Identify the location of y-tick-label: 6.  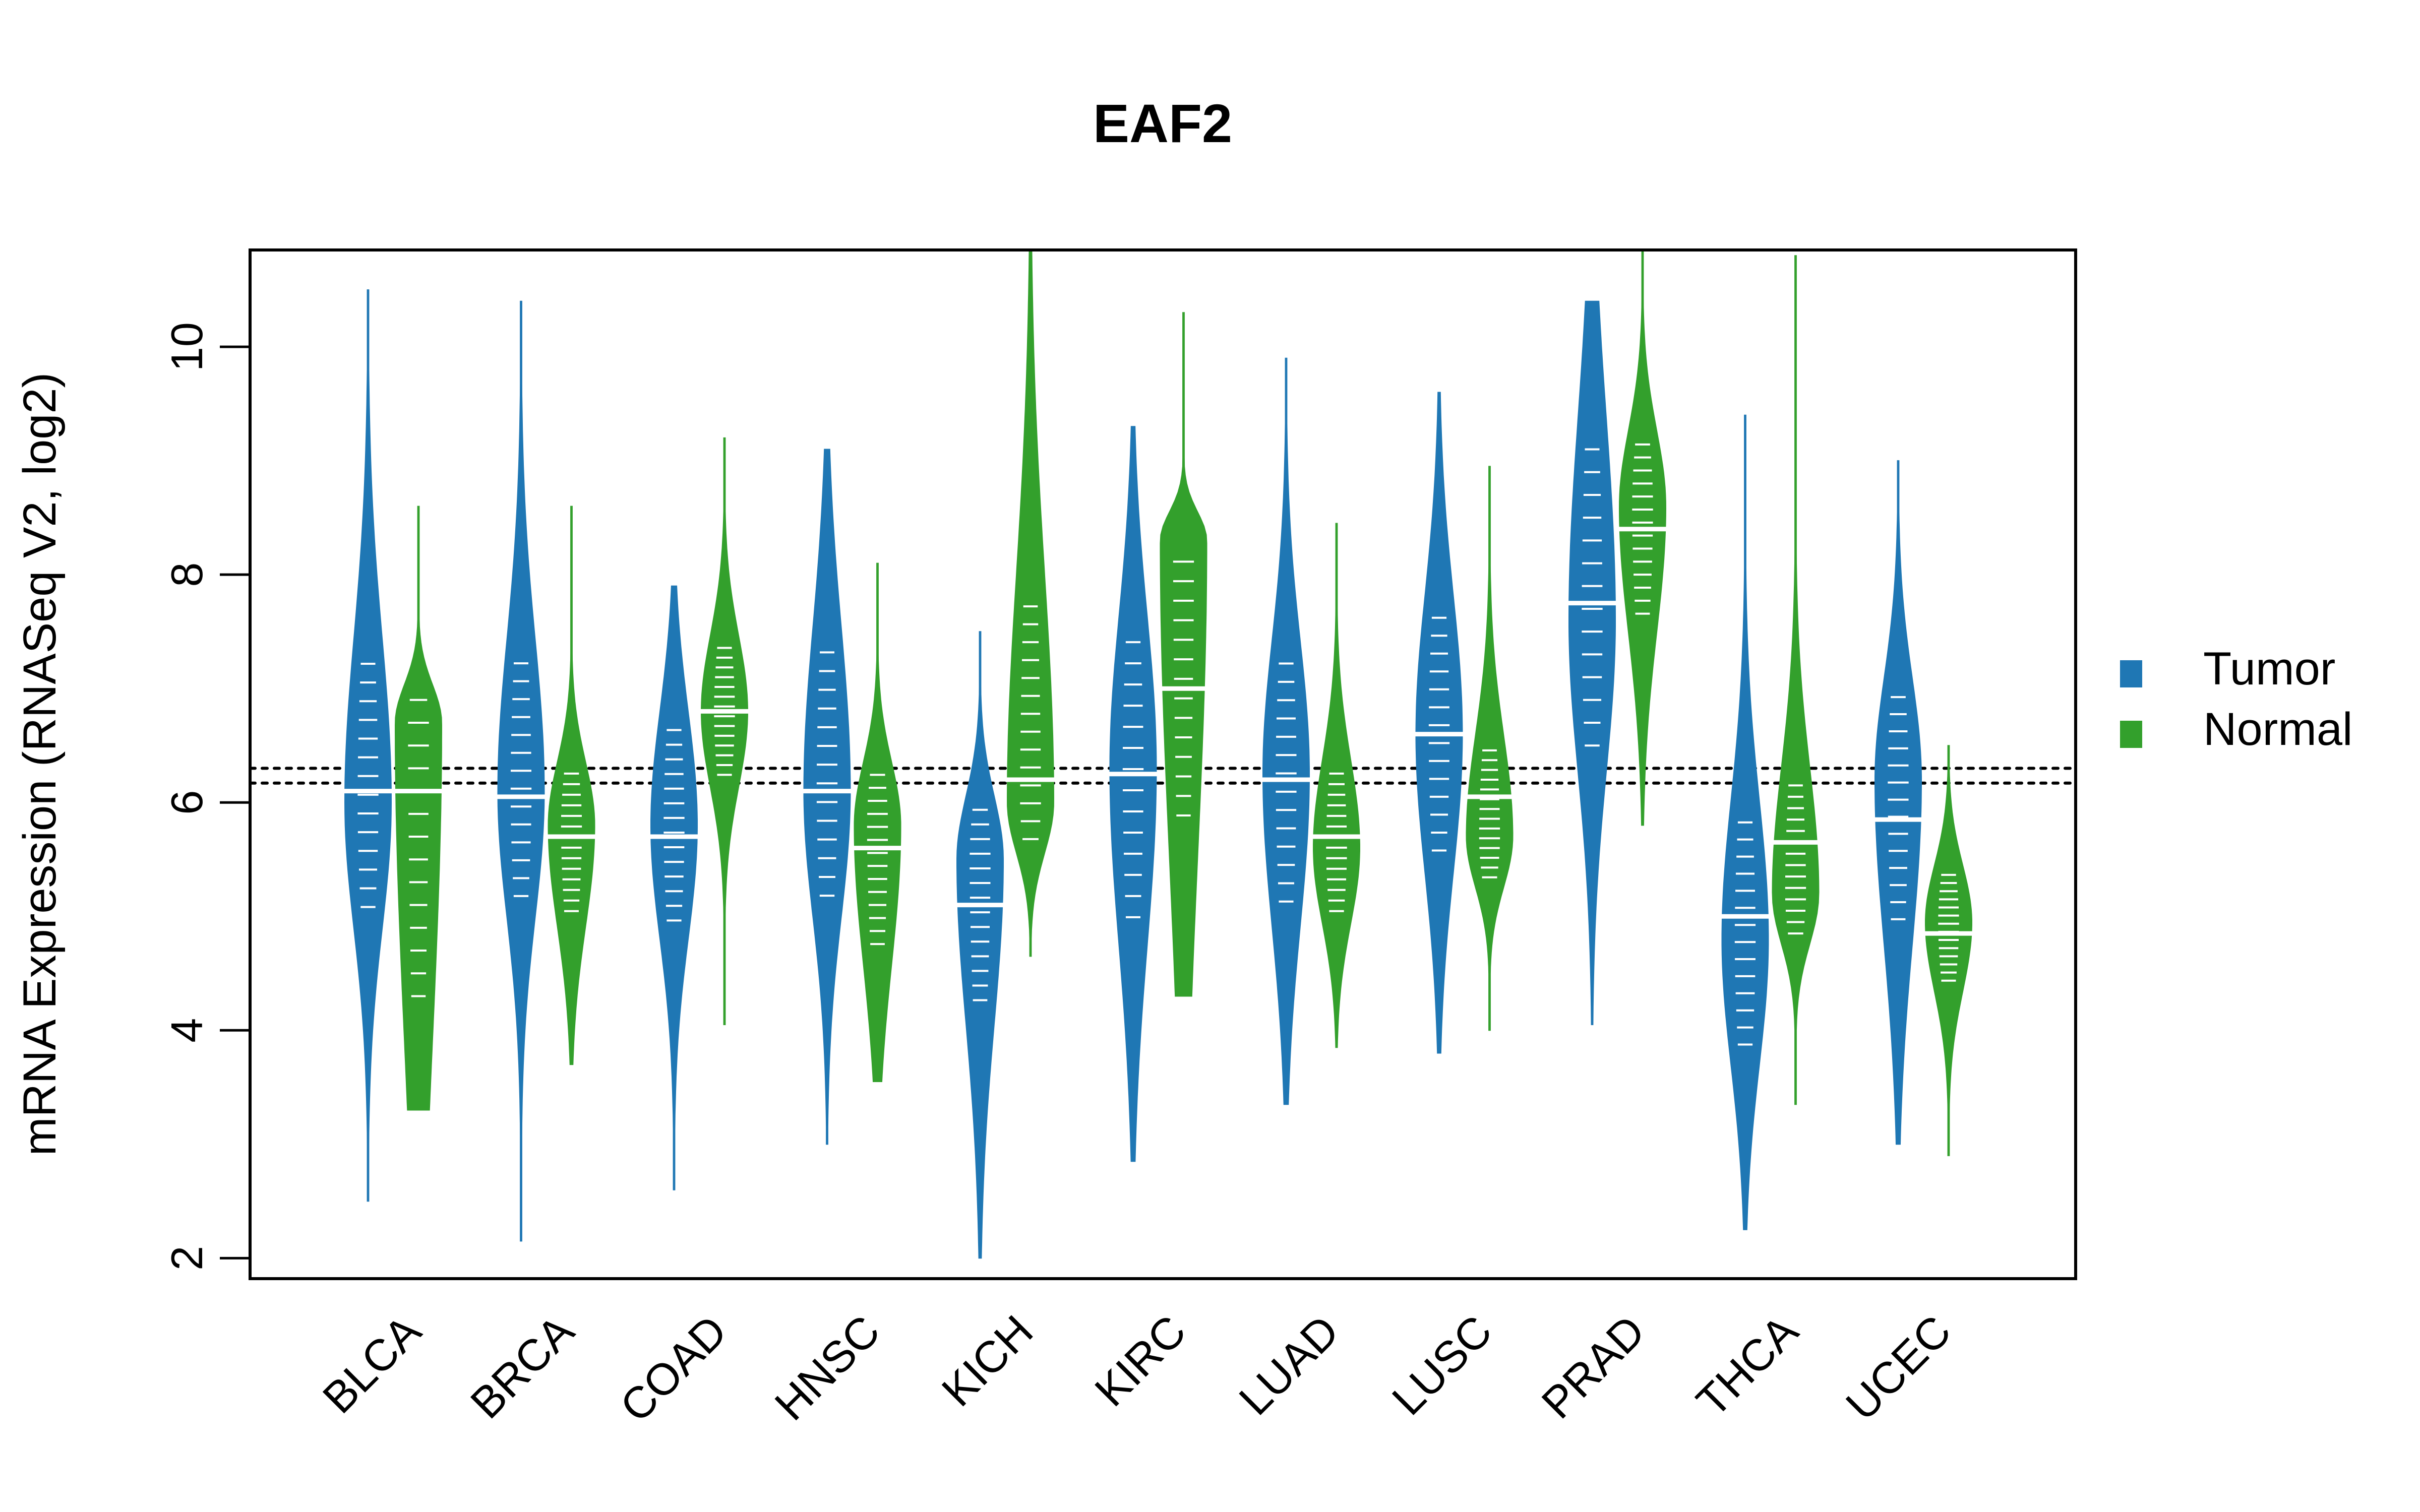
(187, 802).